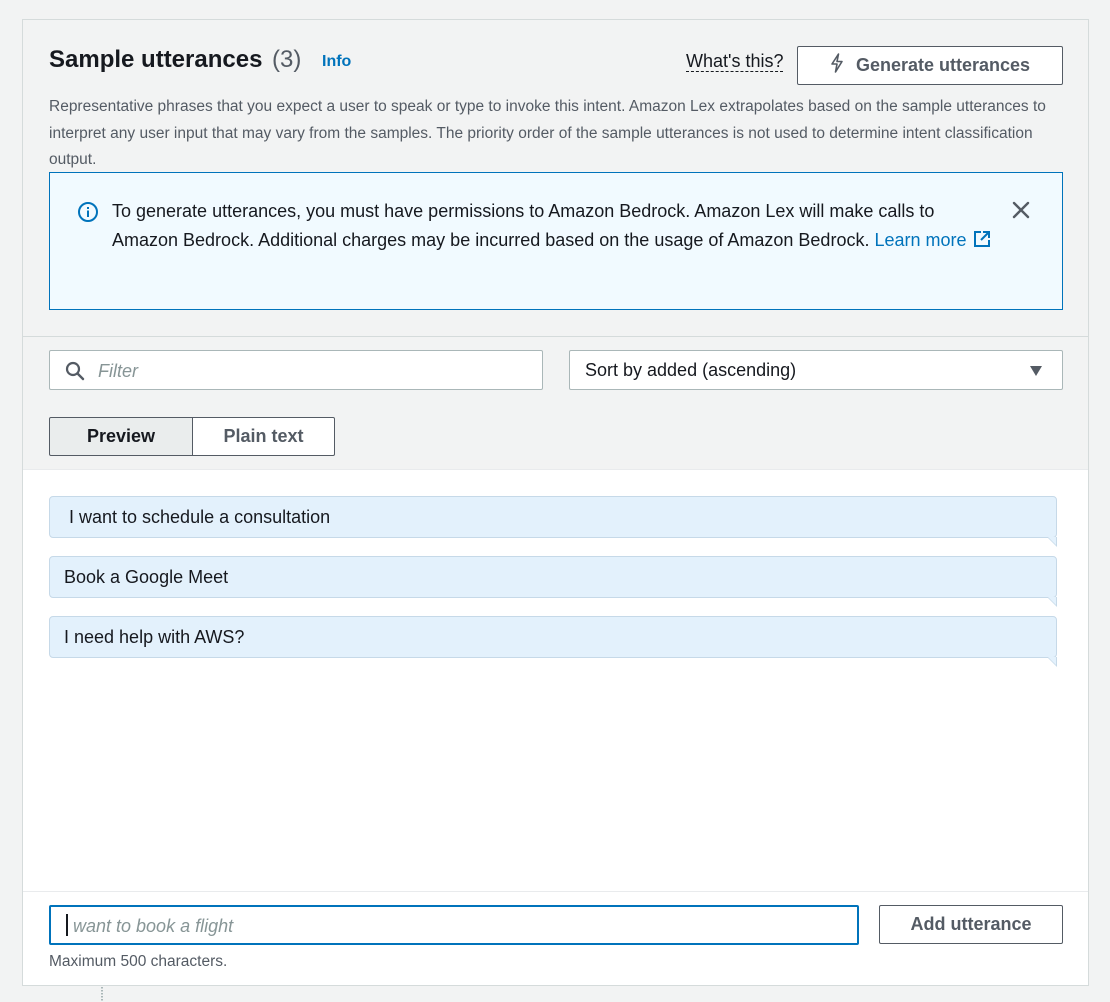 The width and height of the screenshot is (1110, 1002). I want to click on lightning-icon, so click(843, 65).